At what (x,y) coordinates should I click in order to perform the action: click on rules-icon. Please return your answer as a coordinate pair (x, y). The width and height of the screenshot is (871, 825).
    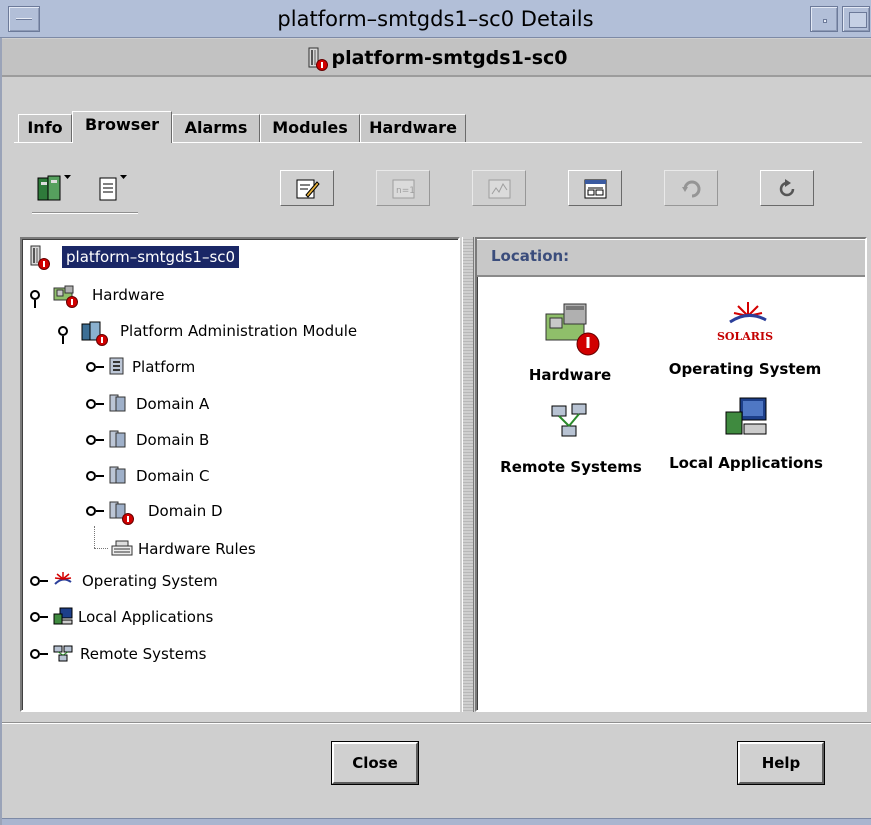
    Looking at the image, I should click on (122, 550).